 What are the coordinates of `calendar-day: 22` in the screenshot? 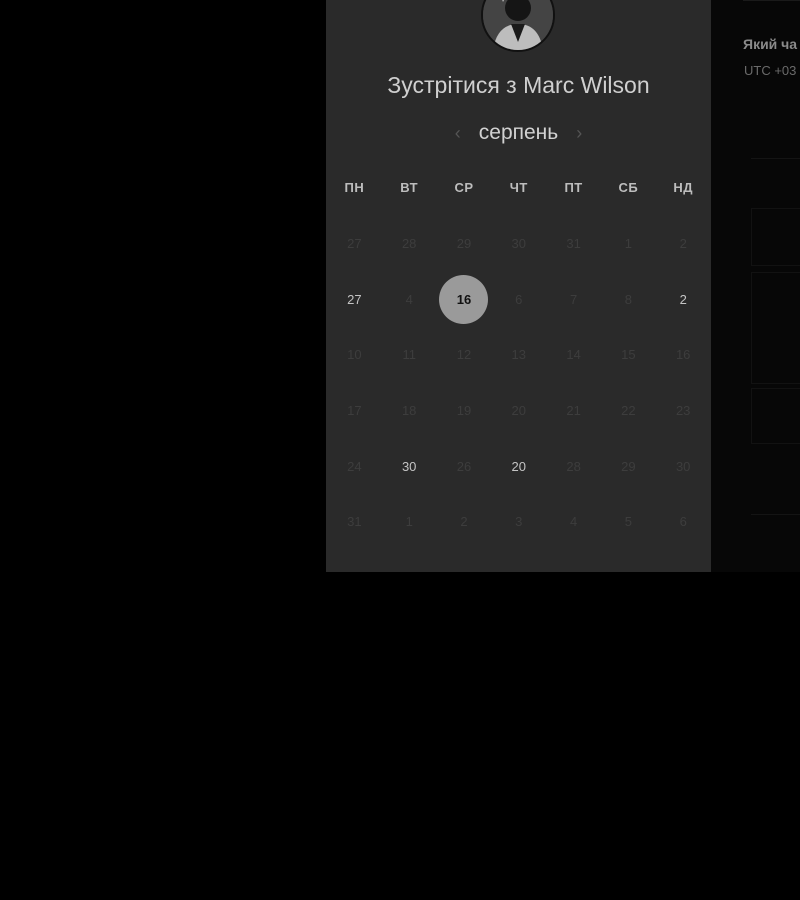 It's located at (628, 411).